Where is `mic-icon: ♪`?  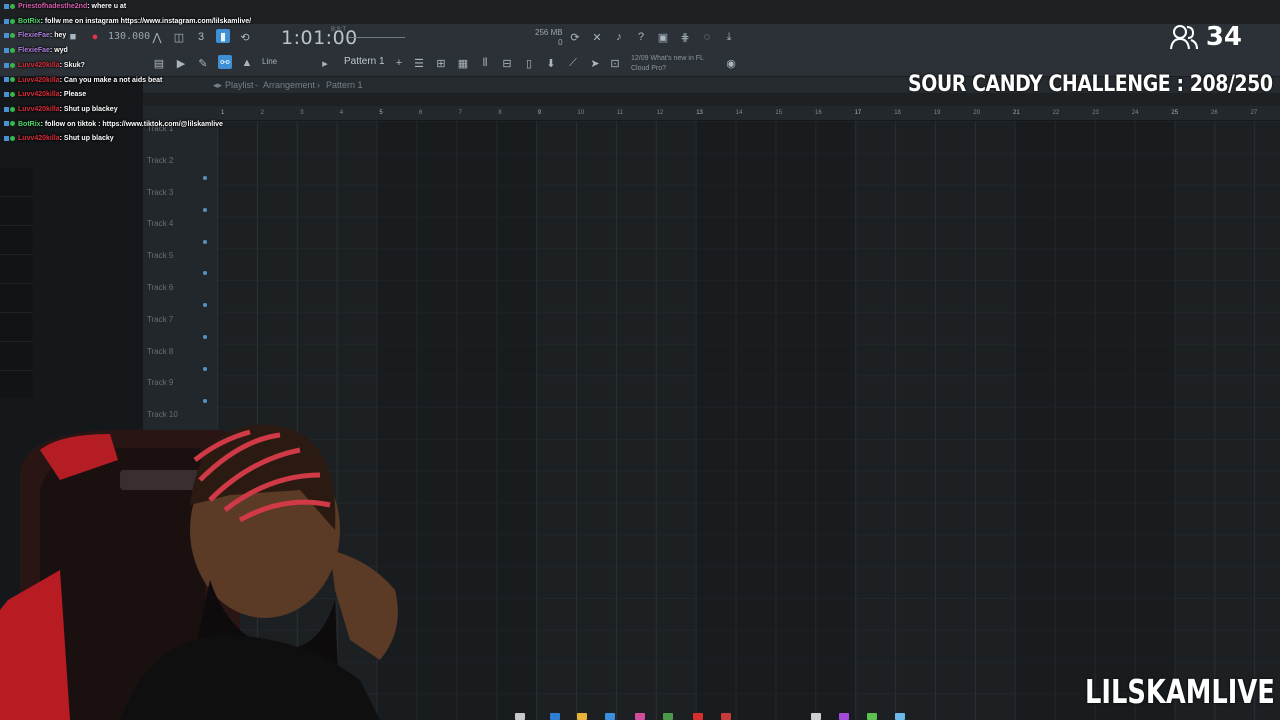 mic-icon: ♪ is located at coordinates (619, 37).